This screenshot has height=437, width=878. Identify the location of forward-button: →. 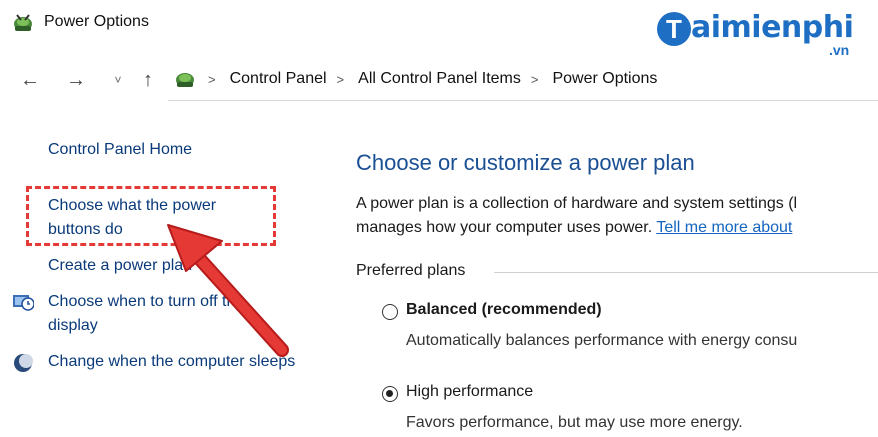
(76, 80).